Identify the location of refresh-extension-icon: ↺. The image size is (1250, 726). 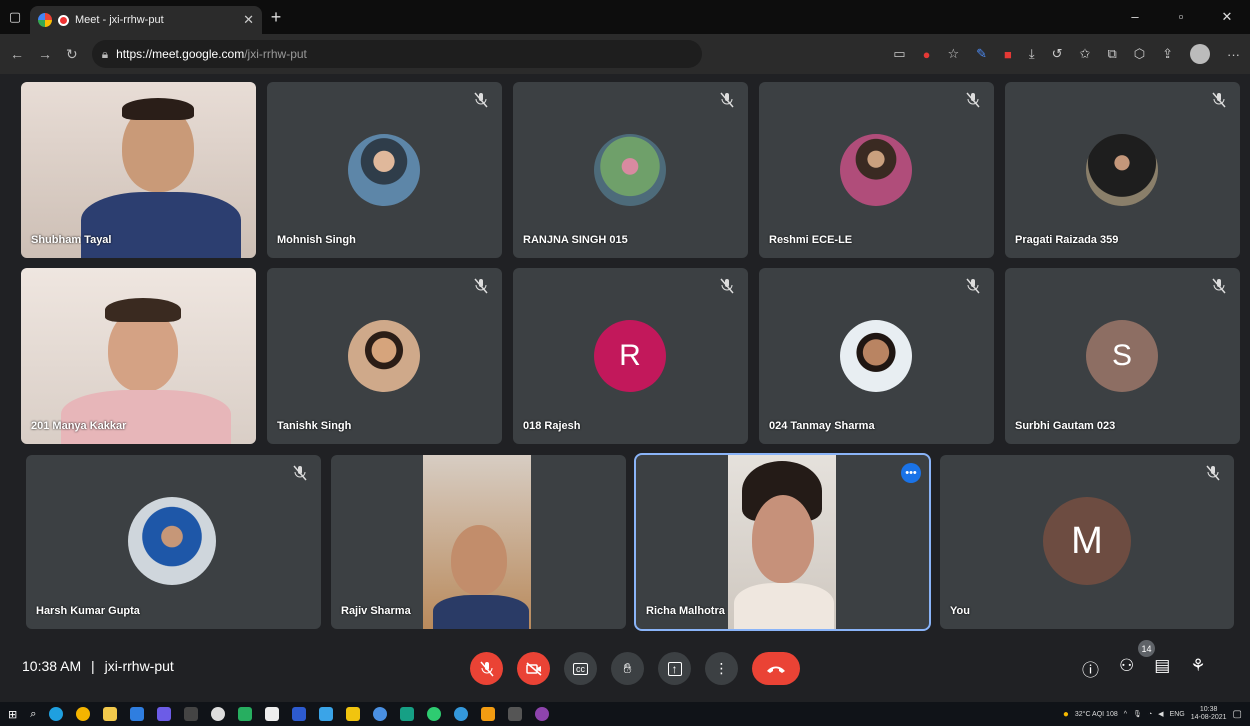
(1057, 54).